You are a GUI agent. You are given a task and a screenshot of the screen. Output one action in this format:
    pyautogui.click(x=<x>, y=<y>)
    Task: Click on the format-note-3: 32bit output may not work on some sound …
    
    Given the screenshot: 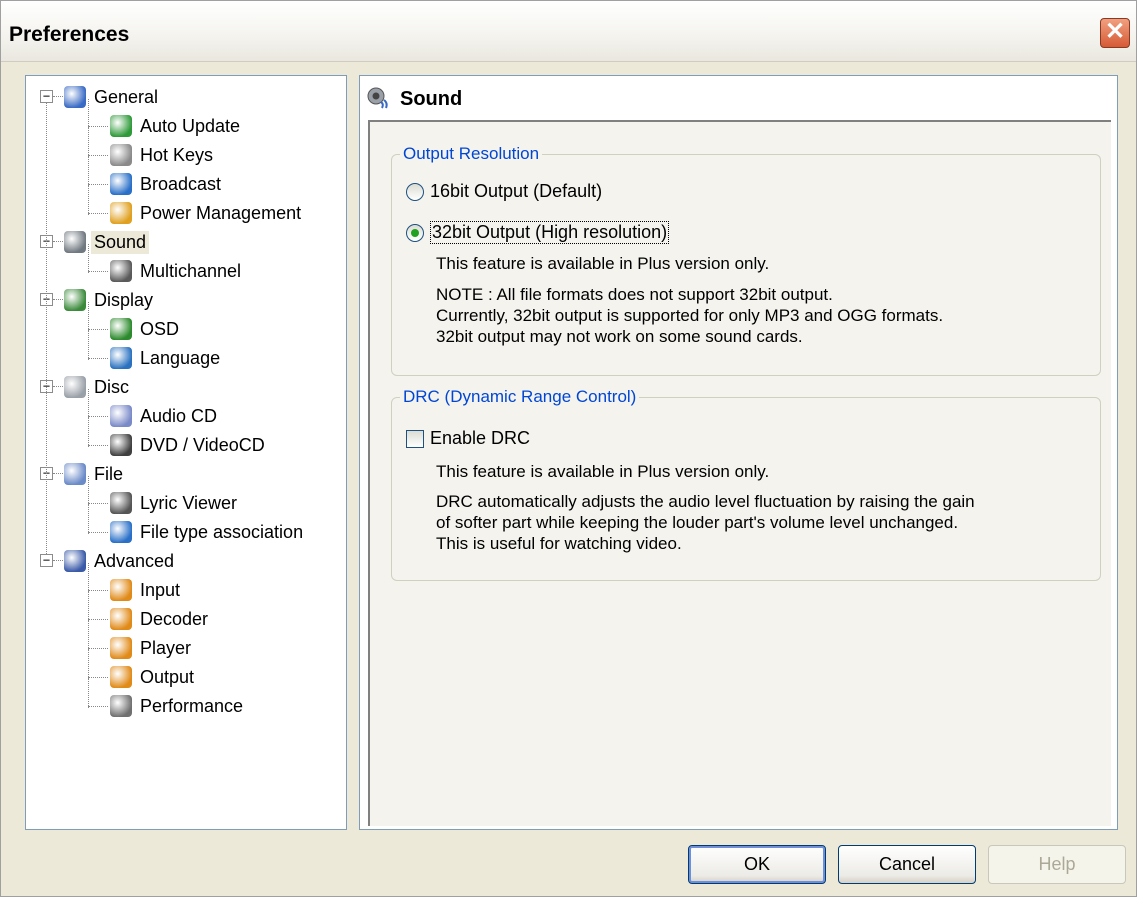 What is the action you would take?
    pyautogui.click(x=619, y=336)
    